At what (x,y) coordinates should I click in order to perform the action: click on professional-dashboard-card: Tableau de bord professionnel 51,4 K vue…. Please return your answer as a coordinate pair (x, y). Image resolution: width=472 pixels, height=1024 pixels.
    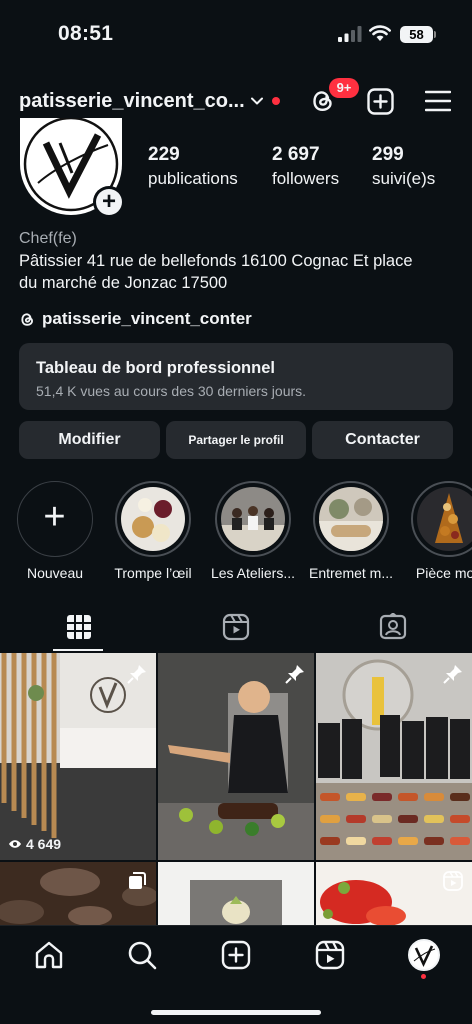
    Looking at the image, I should click on (236, 376).